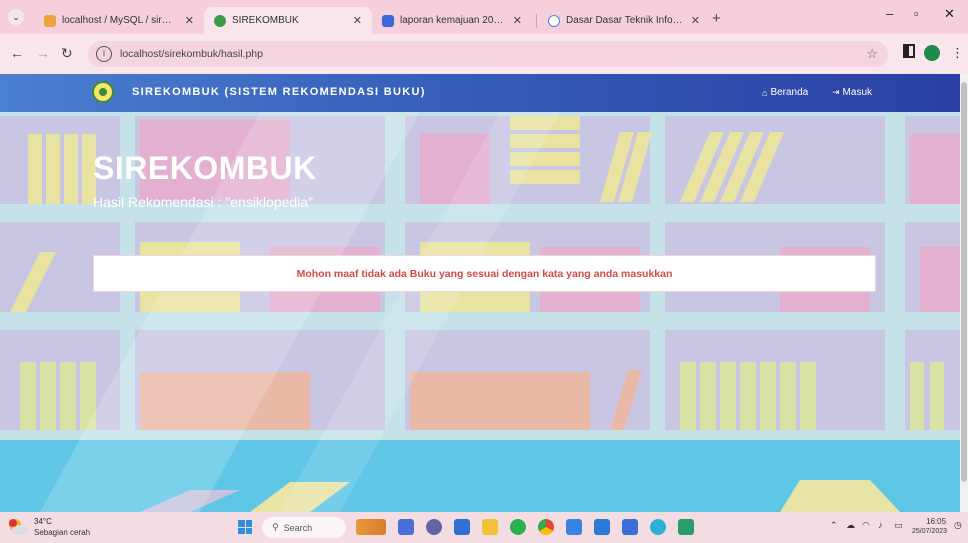 The height and width of the screenshot is (543, 968). What do you see at coordinates (834, 525) in the screenshot?
I see `tray-expand-icon: ⌃` at bounding box center [834, 525].